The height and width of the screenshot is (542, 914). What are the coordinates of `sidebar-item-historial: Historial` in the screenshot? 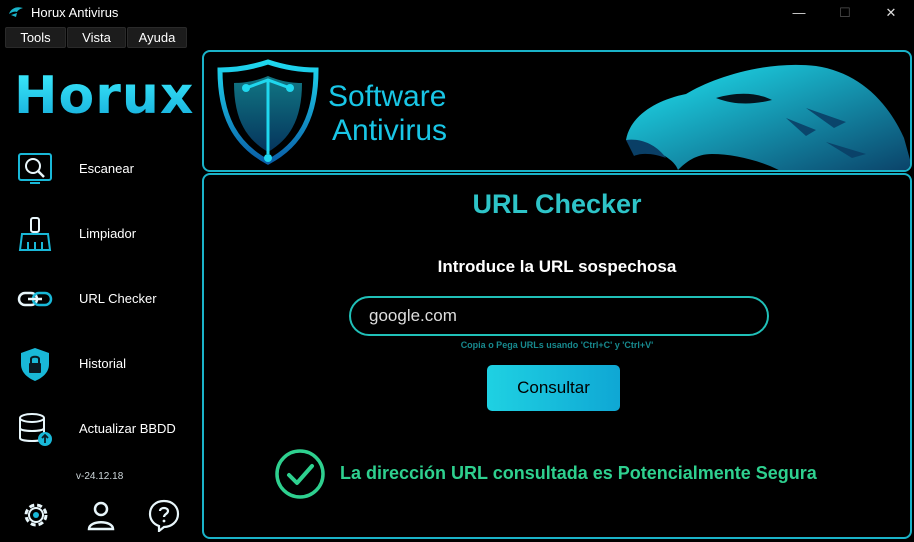 It's located at (100, 364).